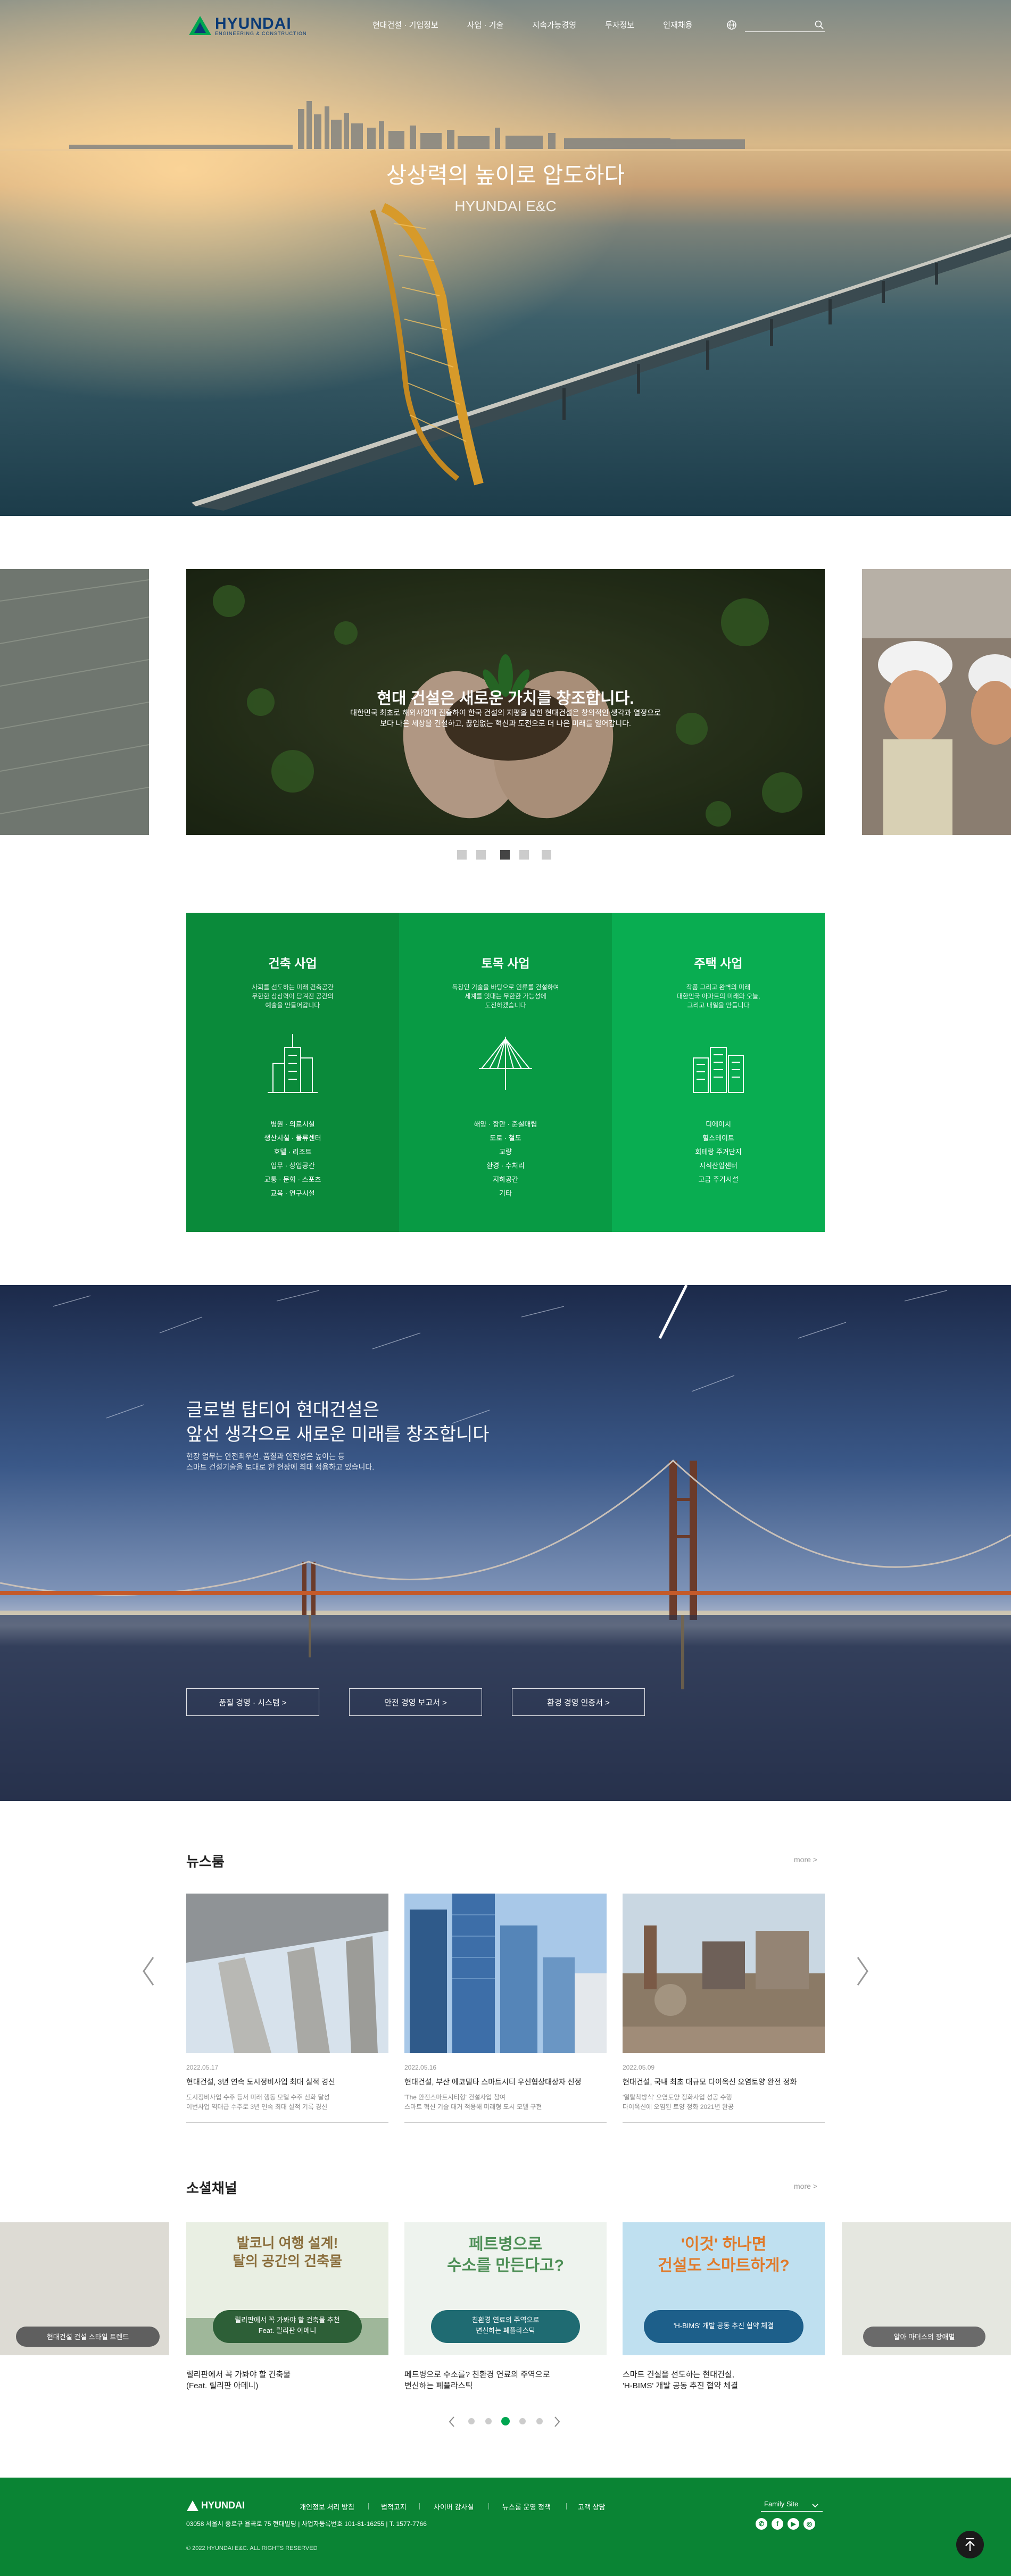  Describe the element at coordinates (724, 2082) in the screenshot. I see `news-title: 현대건설, 국내 최초 대규모 다이옥신 오염토양 완전 정화` at that location.